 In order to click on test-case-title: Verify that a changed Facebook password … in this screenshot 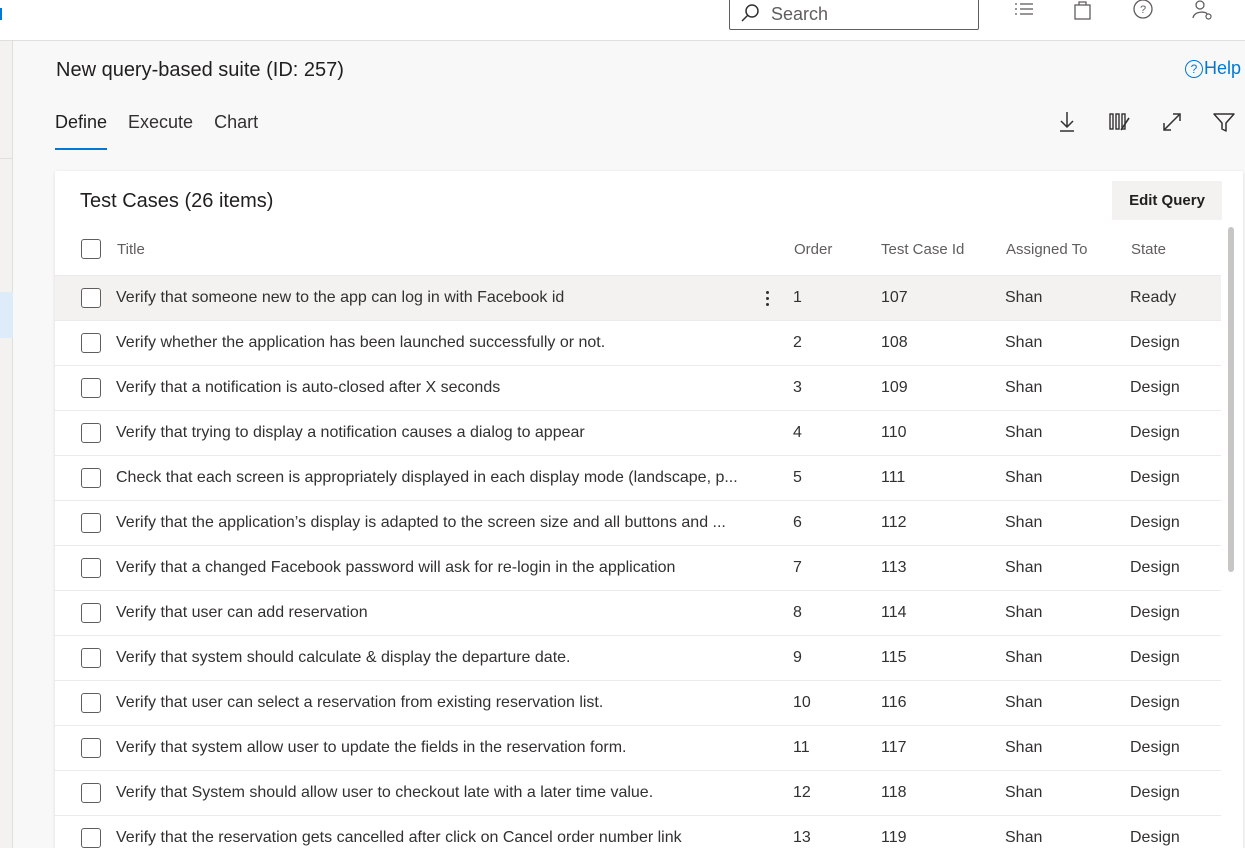, I will do `click(428, 568)`.